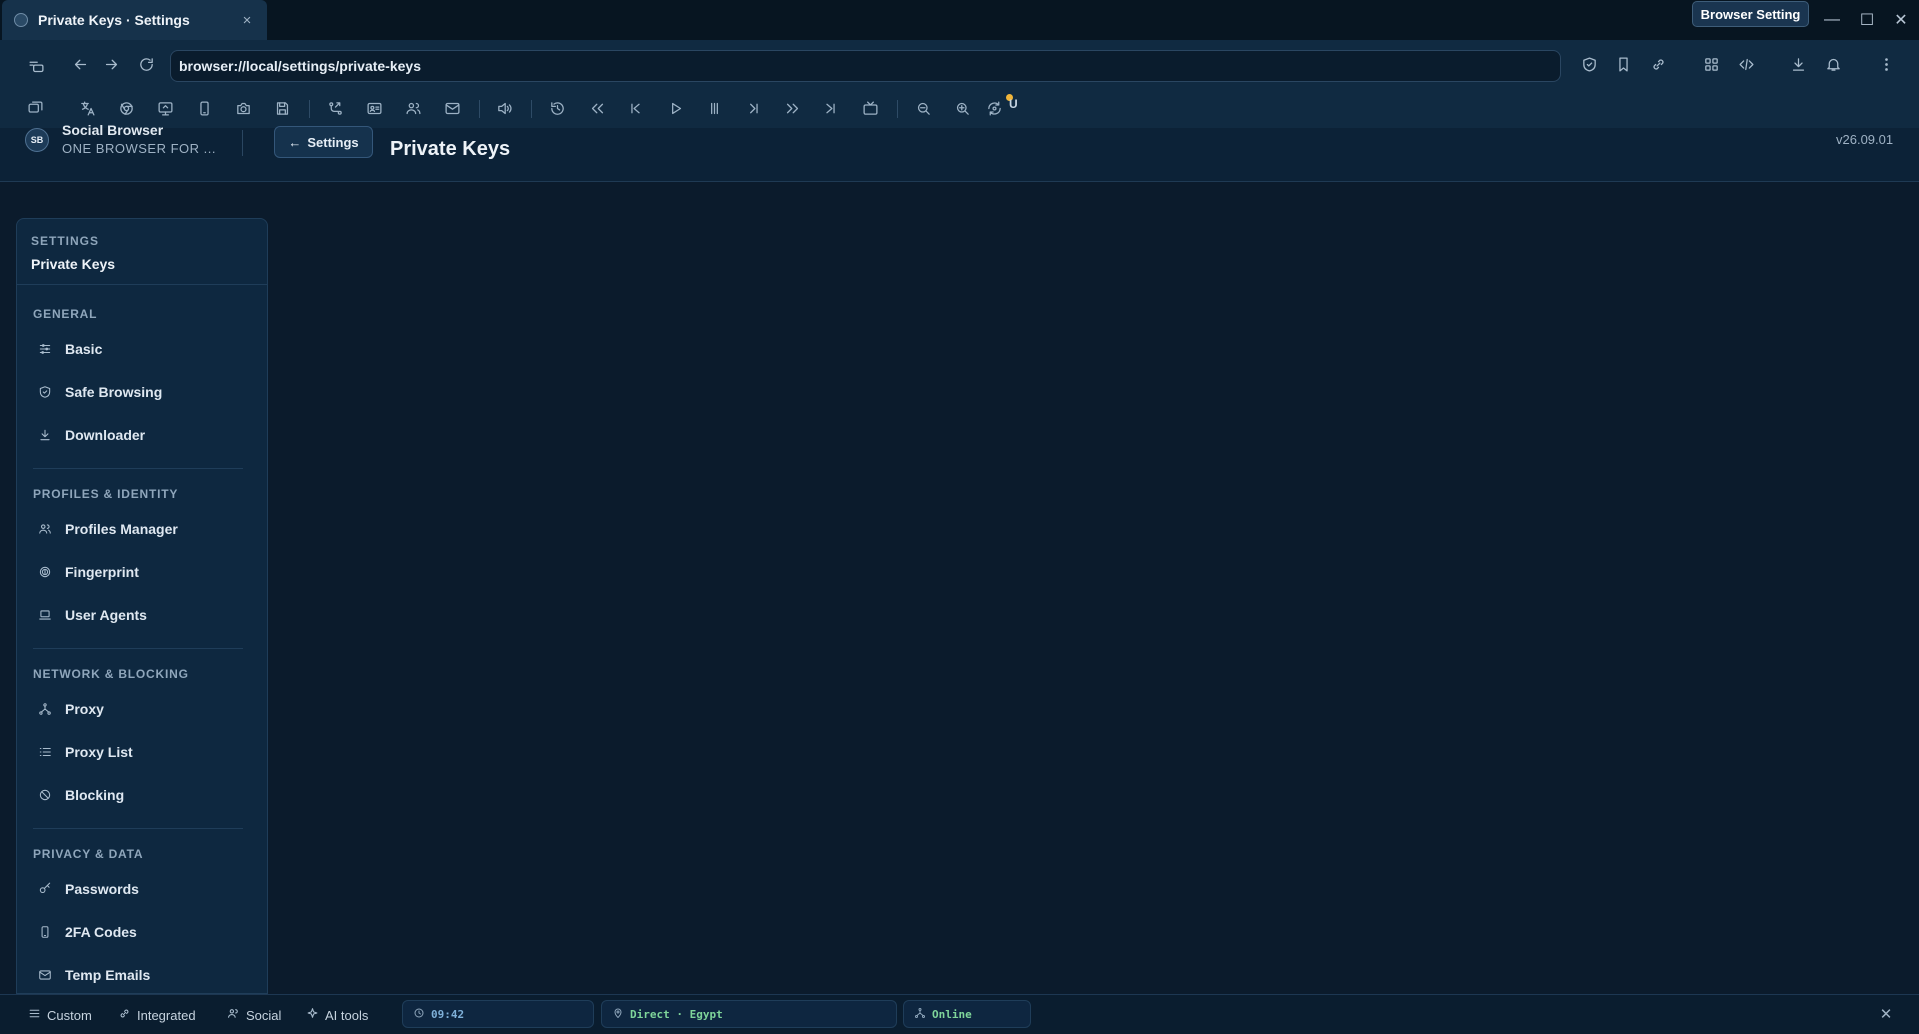 Image resolution: width=1919 pixels, height=1034 pixels. I want to click on arrow-left-icon: ←, so click(295, 142).